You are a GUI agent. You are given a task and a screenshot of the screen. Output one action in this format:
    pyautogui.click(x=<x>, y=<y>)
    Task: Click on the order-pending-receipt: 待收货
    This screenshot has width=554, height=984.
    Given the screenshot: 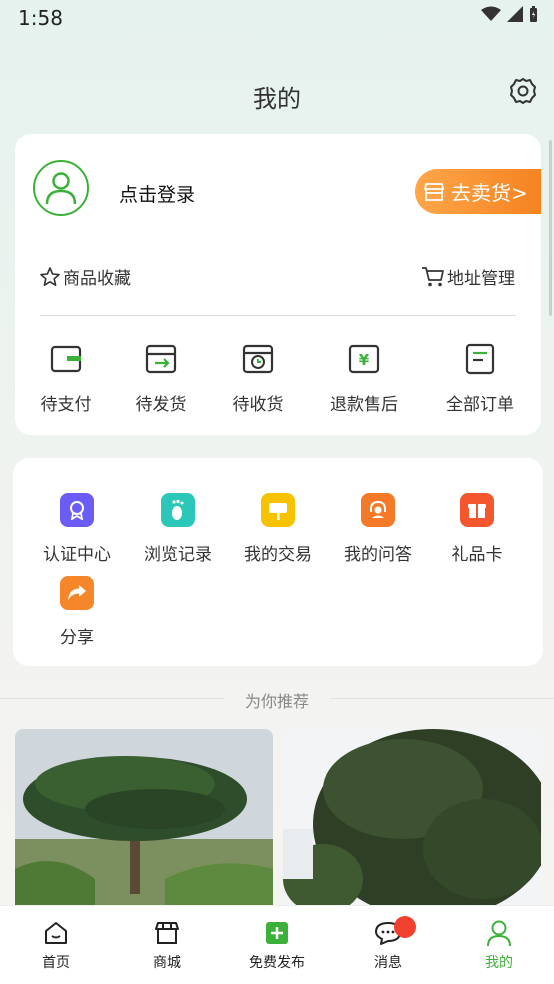 What is the action you would take?
    pyautogui.click(x=258, y=378)
    